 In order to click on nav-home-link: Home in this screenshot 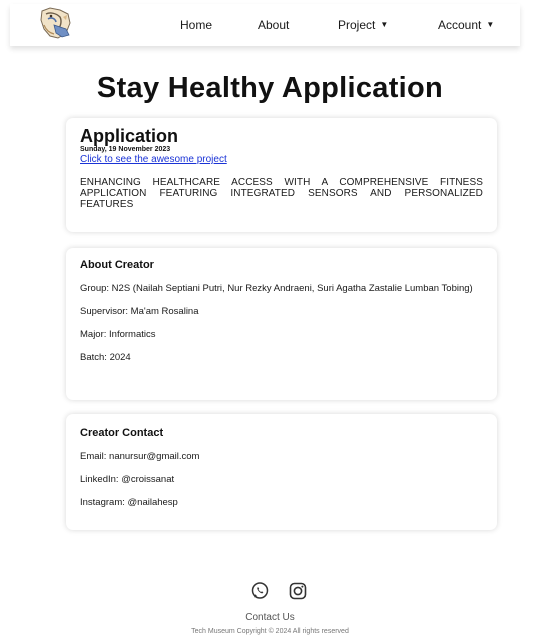, I will do `click(196, 25)`.